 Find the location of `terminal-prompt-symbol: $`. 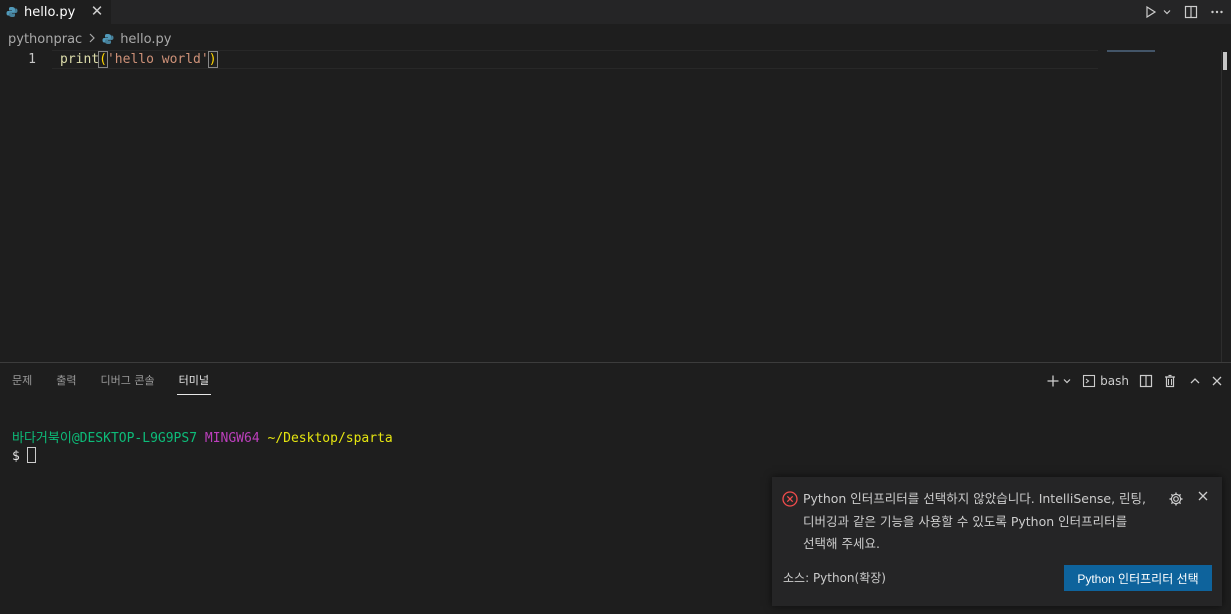

terminal-prompt-symbol: $ is located at coordinates (16, 456).